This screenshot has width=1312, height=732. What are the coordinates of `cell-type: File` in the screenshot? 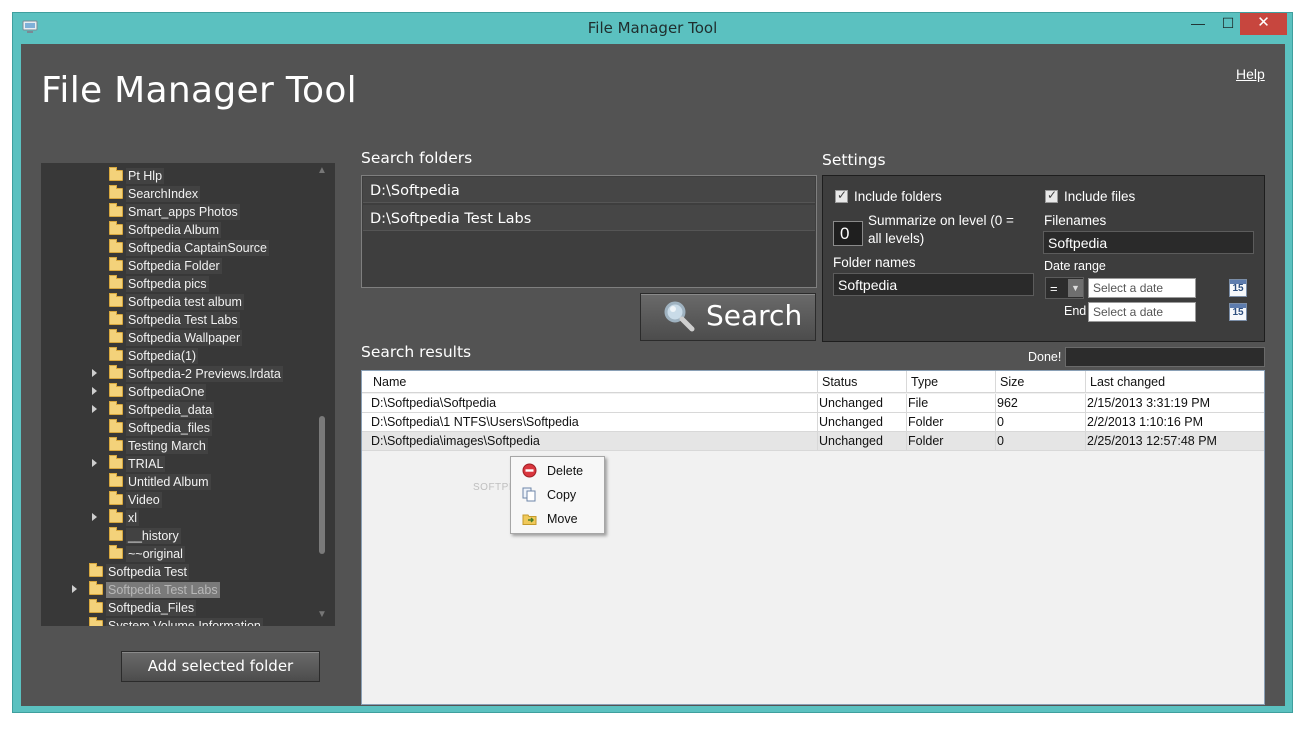 It's located at (950, 403).